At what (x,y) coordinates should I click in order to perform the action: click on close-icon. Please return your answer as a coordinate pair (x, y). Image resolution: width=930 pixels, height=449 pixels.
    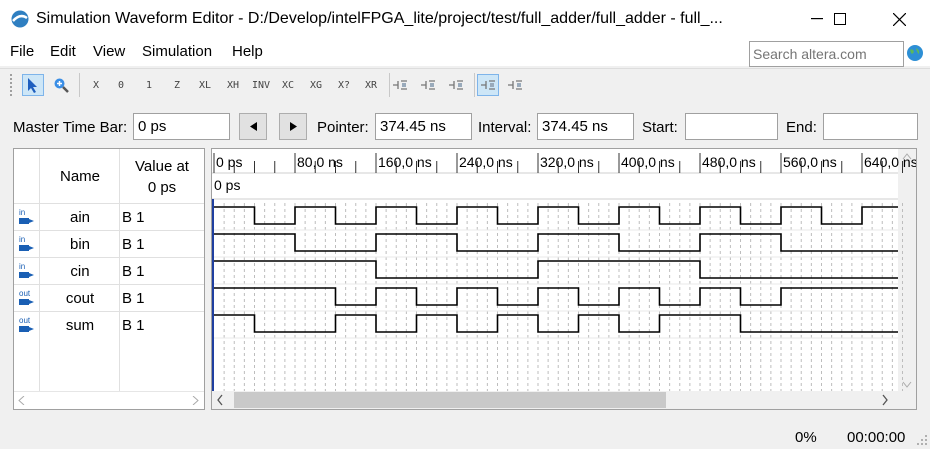
    Looking at the image, I should click on (899, 19).